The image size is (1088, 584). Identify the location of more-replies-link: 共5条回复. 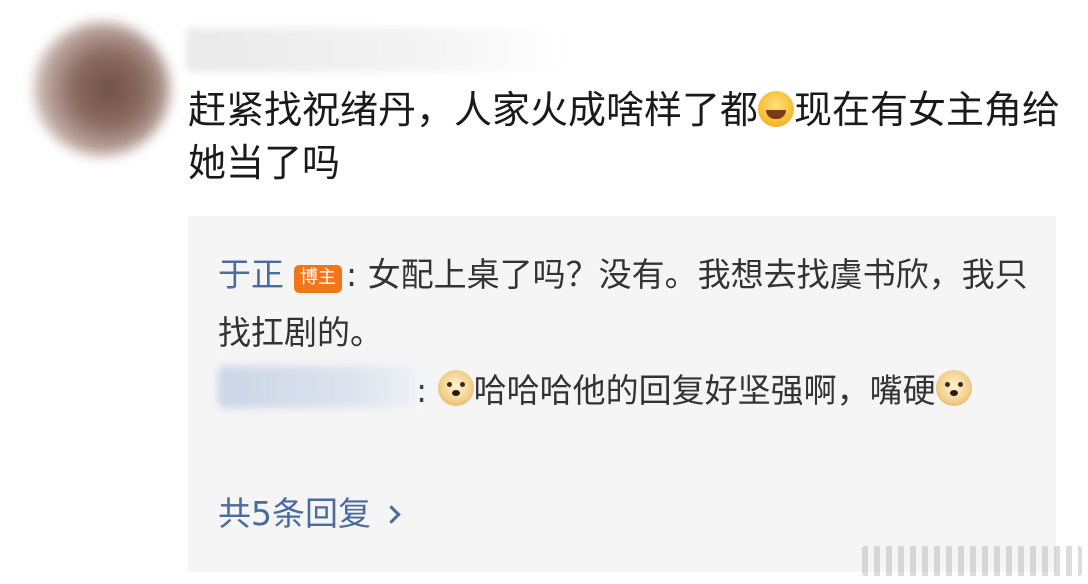
(309, 514).